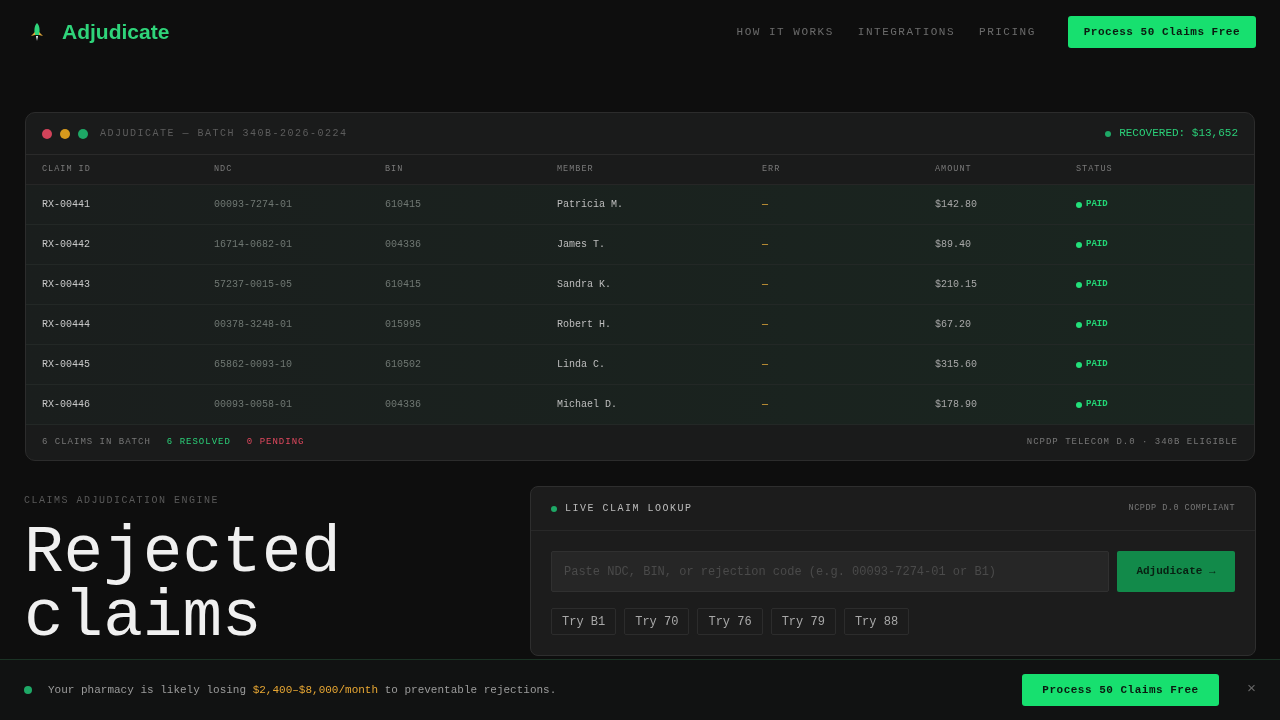 This screenshot has height=720, width=1280. I want to click on try-button: Try 88, so click(876, 621).